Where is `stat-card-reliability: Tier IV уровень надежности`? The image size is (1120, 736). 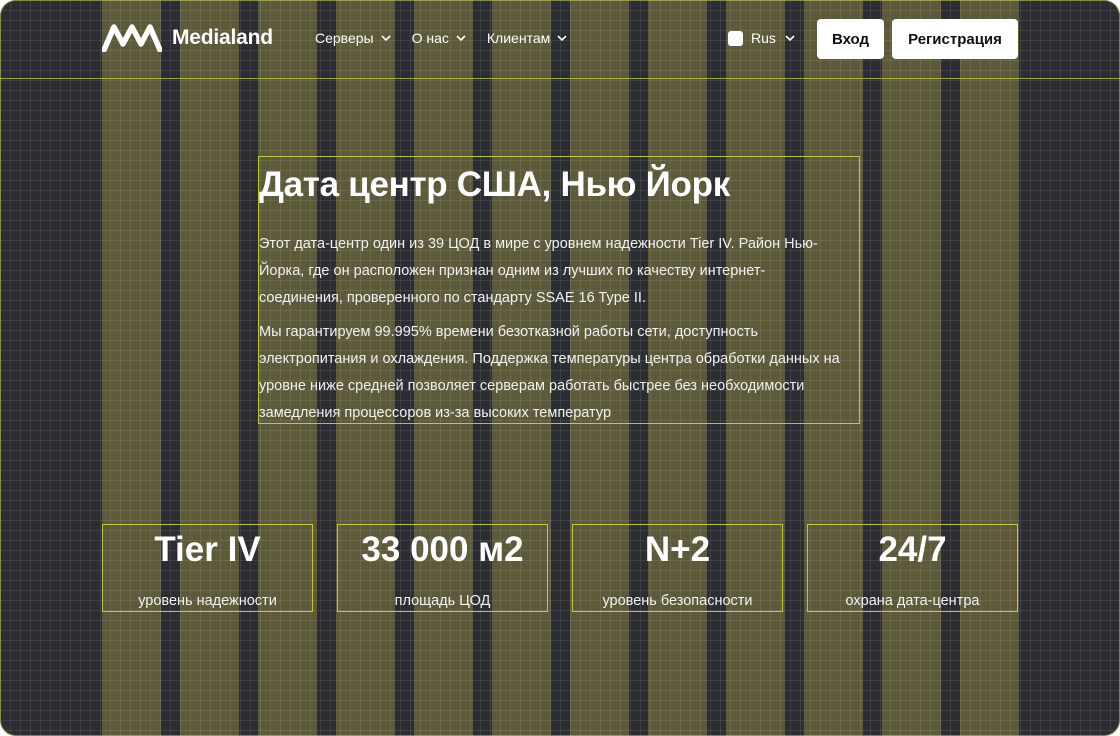
stat-card-reliability: Tier IV уровень надежности is located at coordinates (207, 568).